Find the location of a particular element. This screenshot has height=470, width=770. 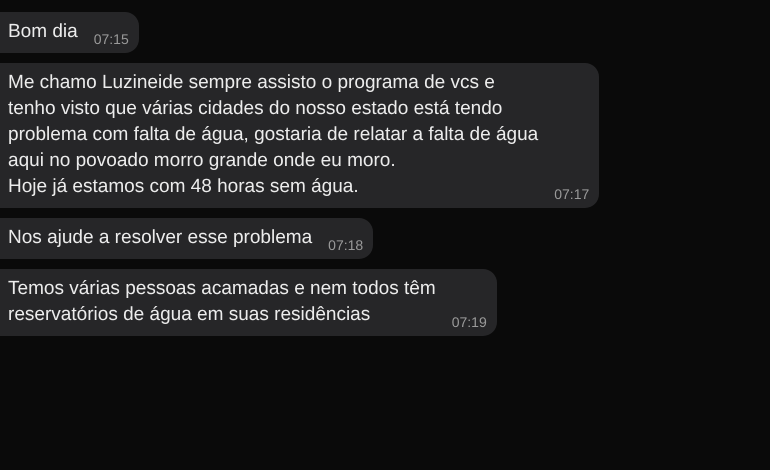

message-time: 07:15 is located at coordinates (111, 39).